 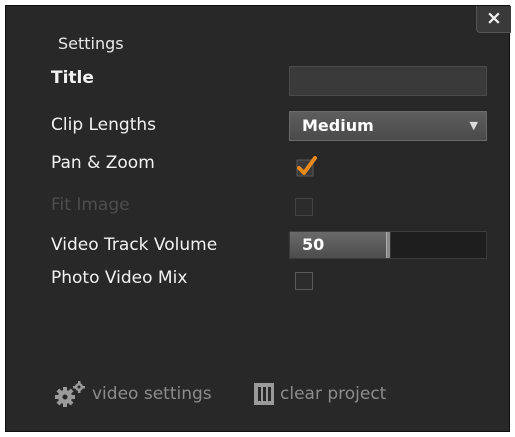 I want to click on checkmark-icon, so click(x=306, y=166).